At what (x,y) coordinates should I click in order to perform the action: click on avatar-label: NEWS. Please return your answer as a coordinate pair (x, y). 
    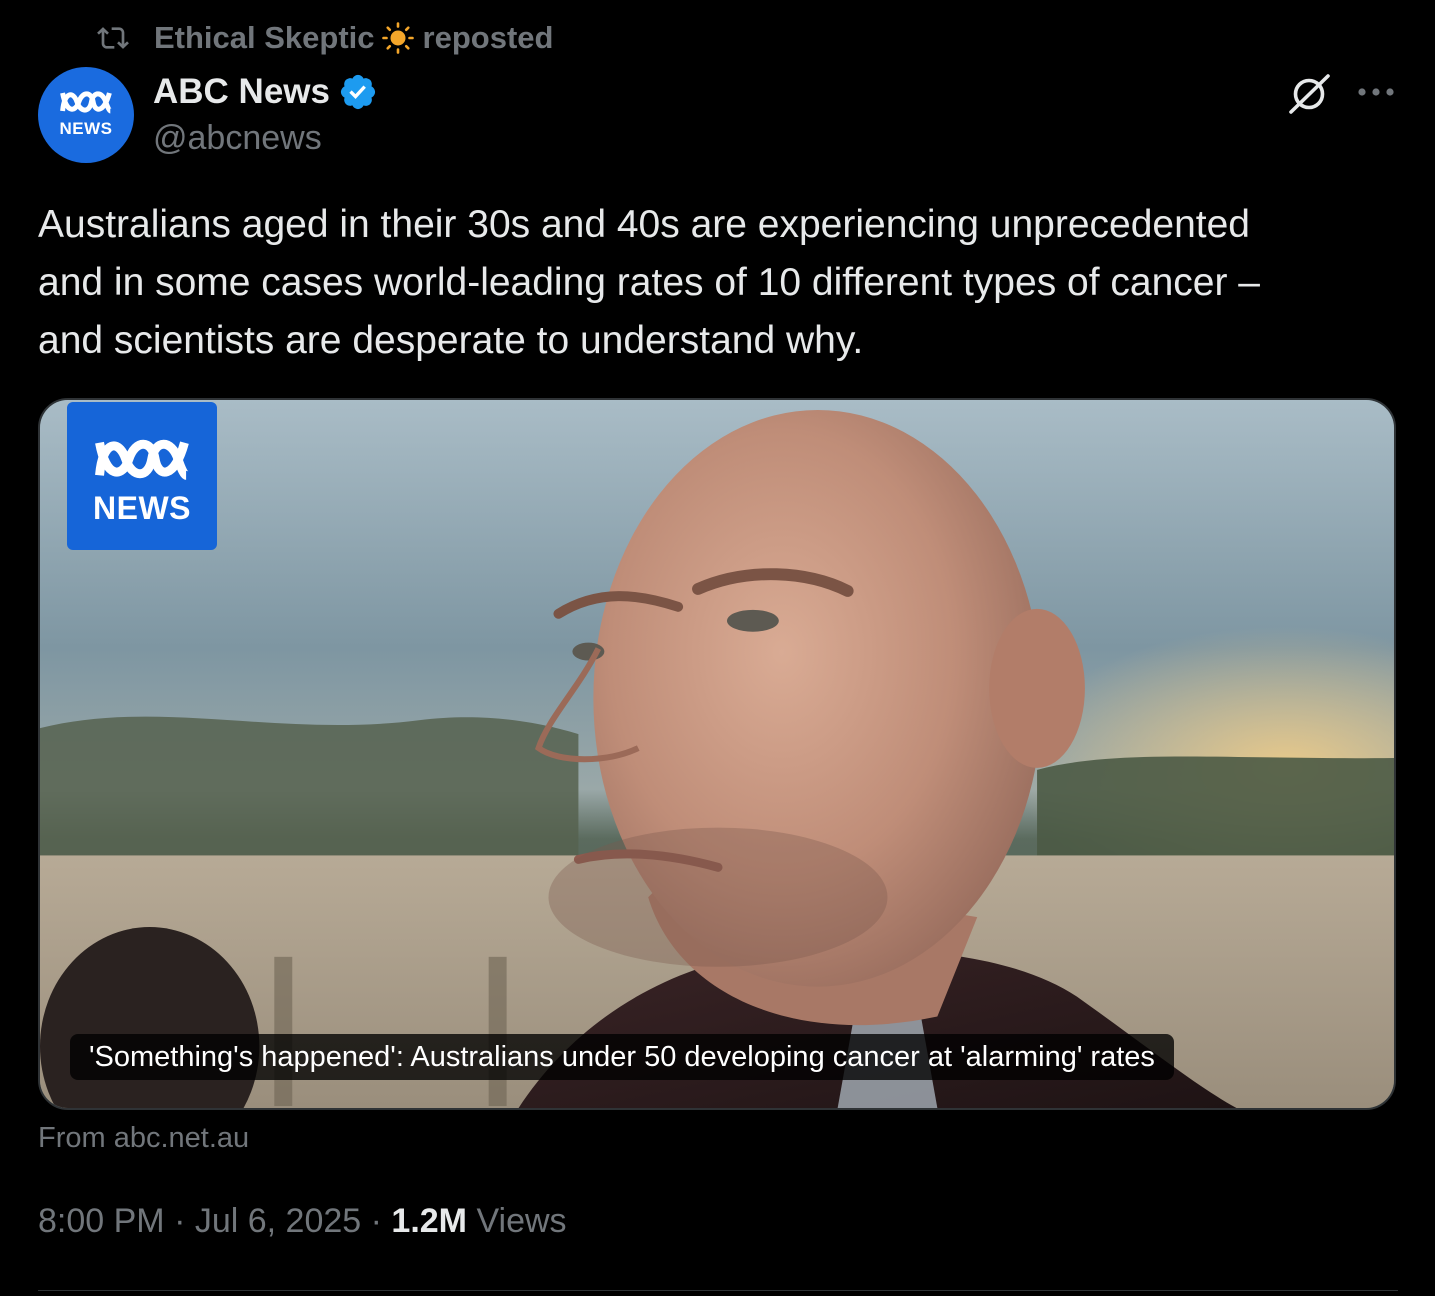
    Looking at the image, I should click on (86, 128).